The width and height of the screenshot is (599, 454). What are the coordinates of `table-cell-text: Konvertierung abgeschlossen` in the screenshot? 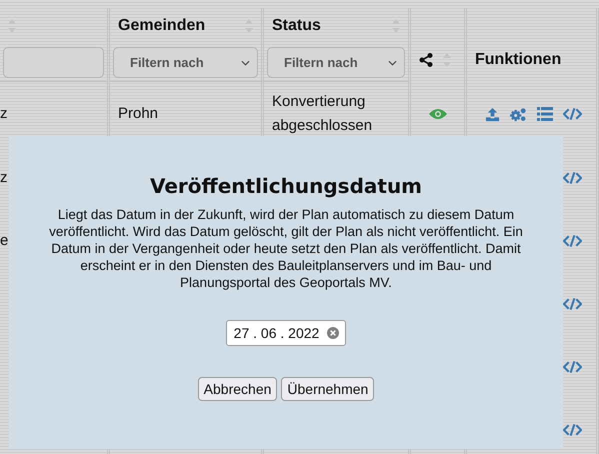 It's located at (323, 114).